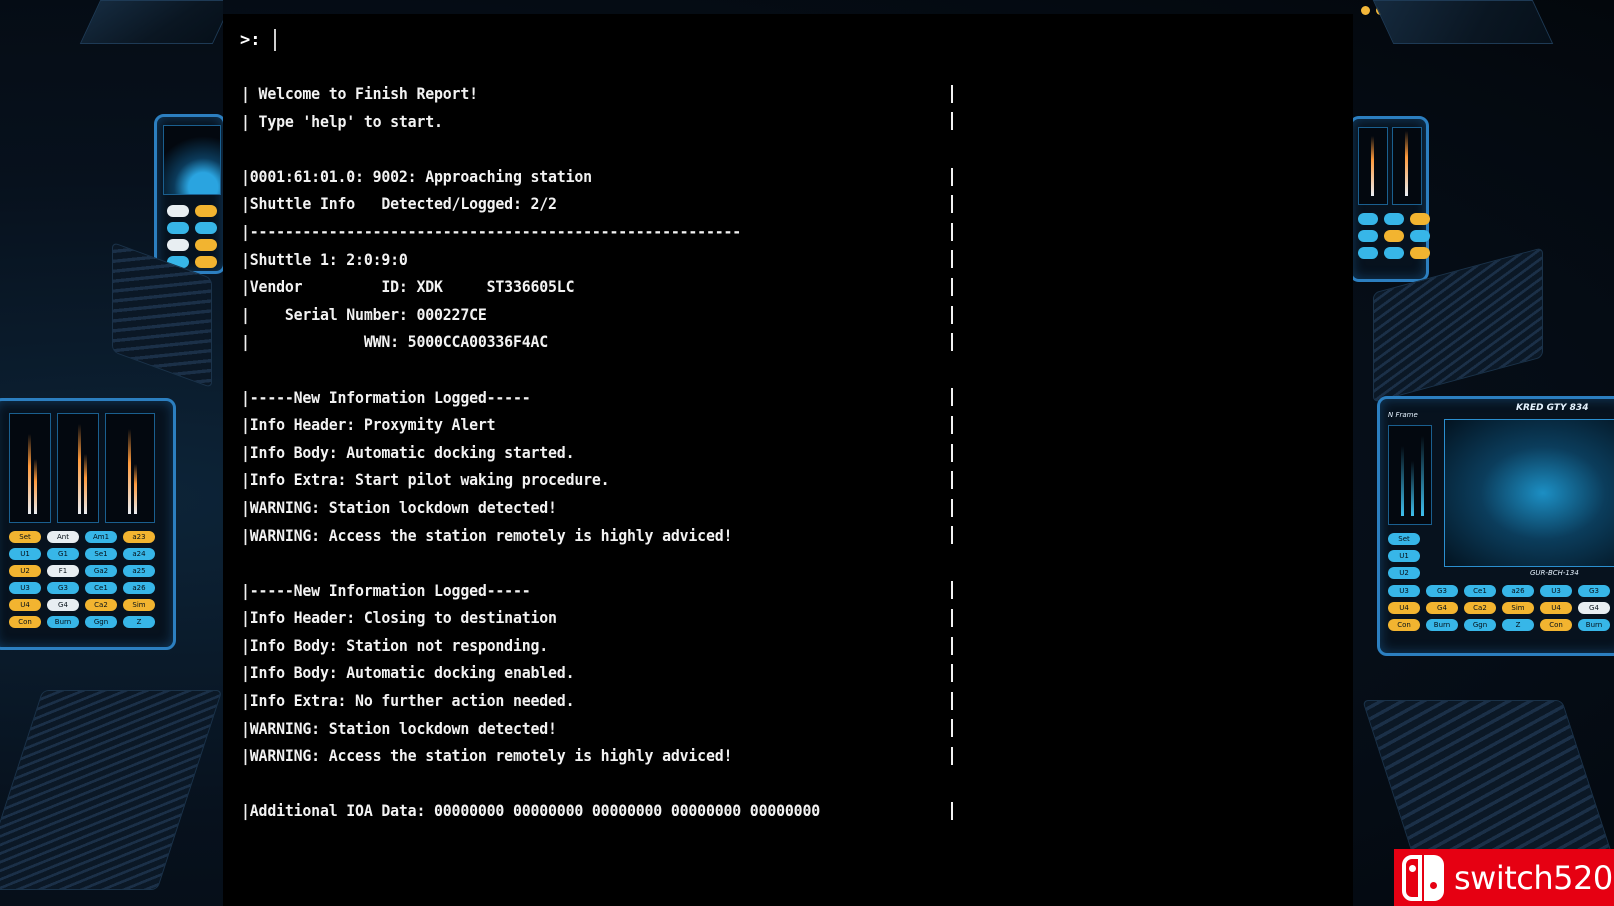 The width and height of the screenshot is (1614, 906). Describe the element at coordinates (395, 342) in the screenshot. I see `log-line: | WWN: 5000CCA00336F4AC` at that location.